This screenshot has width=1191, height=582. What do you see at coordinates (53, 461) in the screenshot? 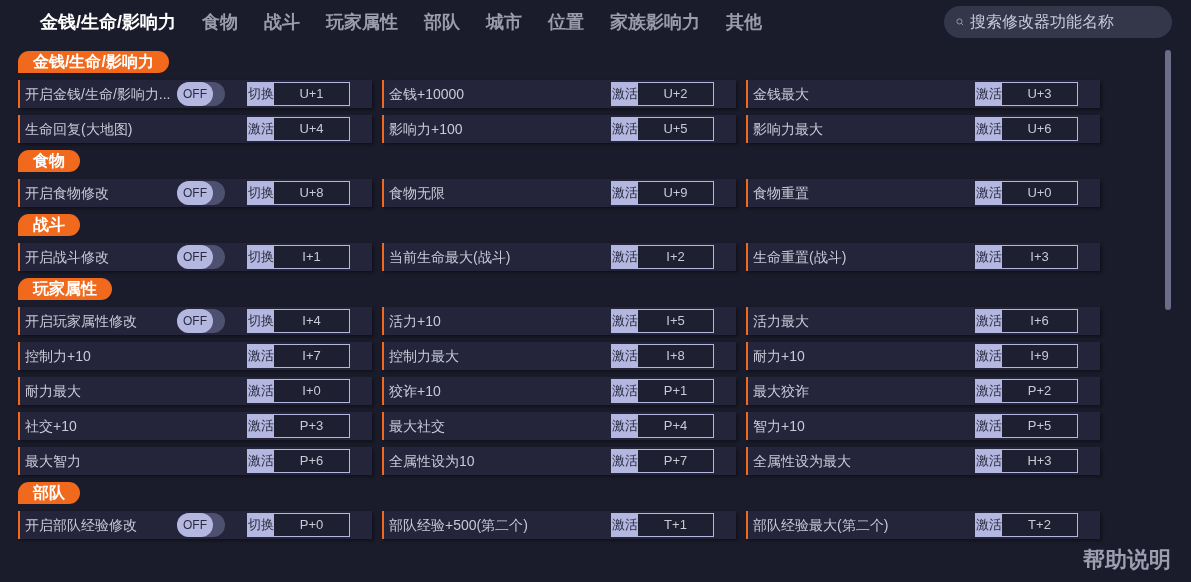
I see `cheat-label: 最大智力` at bounding box center [53, 461].